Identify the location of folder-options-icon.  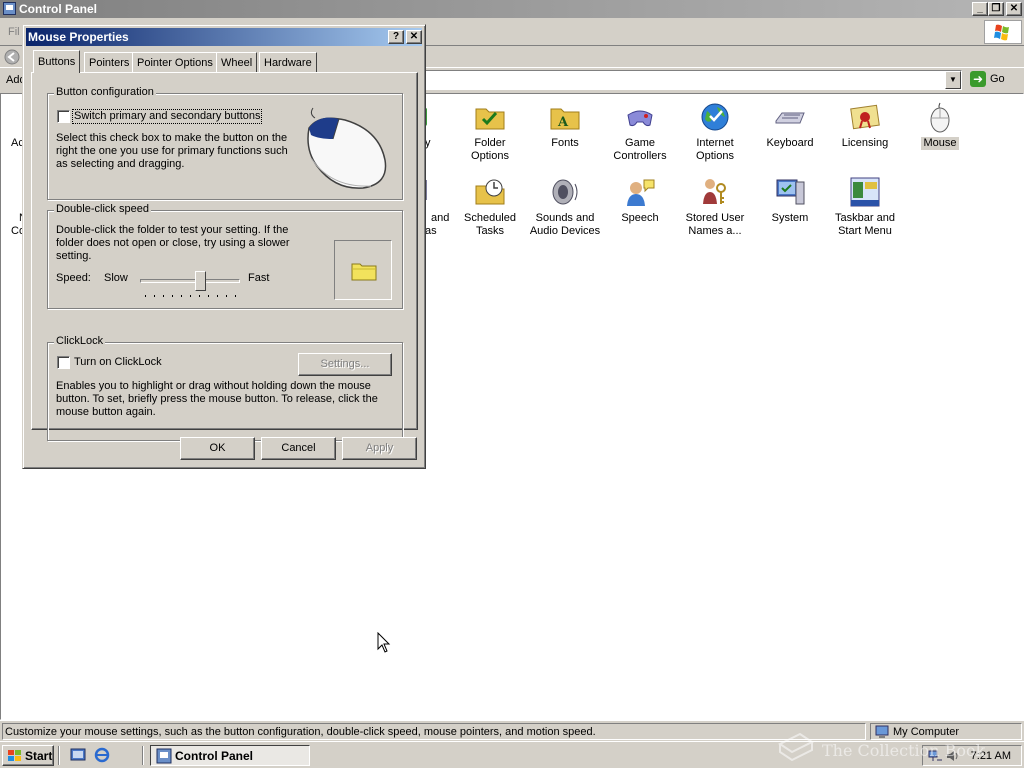
(490, 119).